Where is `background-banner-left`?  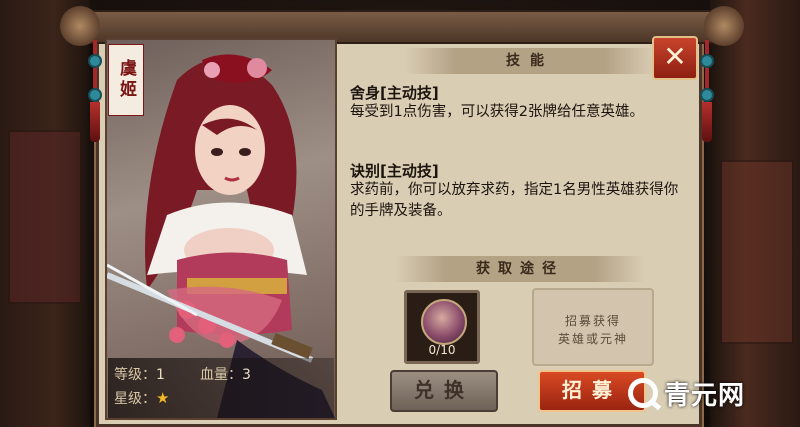
background-banner-left is located at coordinates (45, 217).